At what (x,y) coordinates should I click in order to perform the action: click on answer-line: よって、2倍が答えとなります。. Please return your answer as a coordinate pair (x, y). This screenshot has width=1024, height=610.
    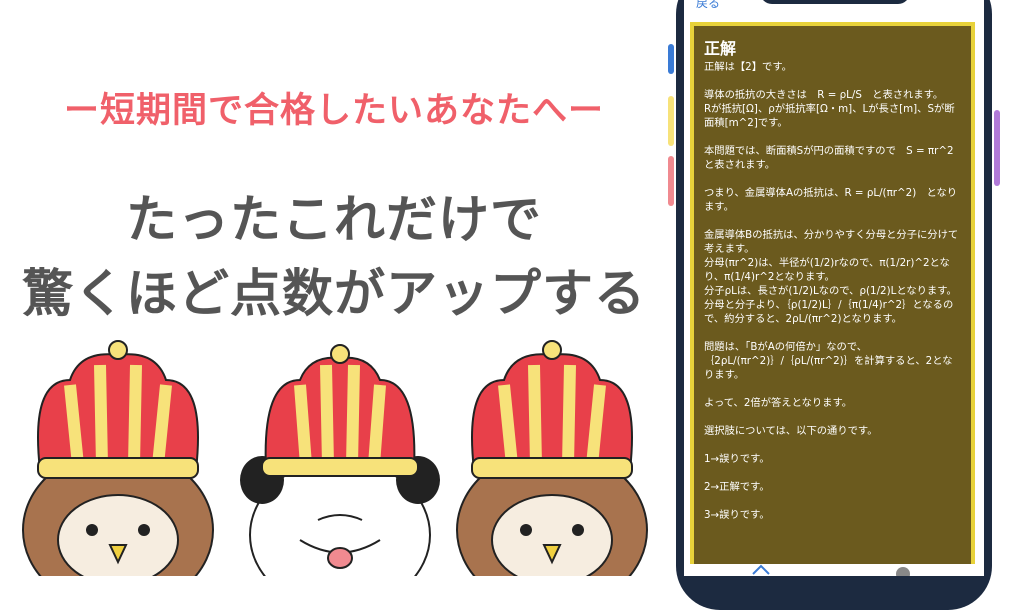
    Looking at the image, I should click on (778, 403).